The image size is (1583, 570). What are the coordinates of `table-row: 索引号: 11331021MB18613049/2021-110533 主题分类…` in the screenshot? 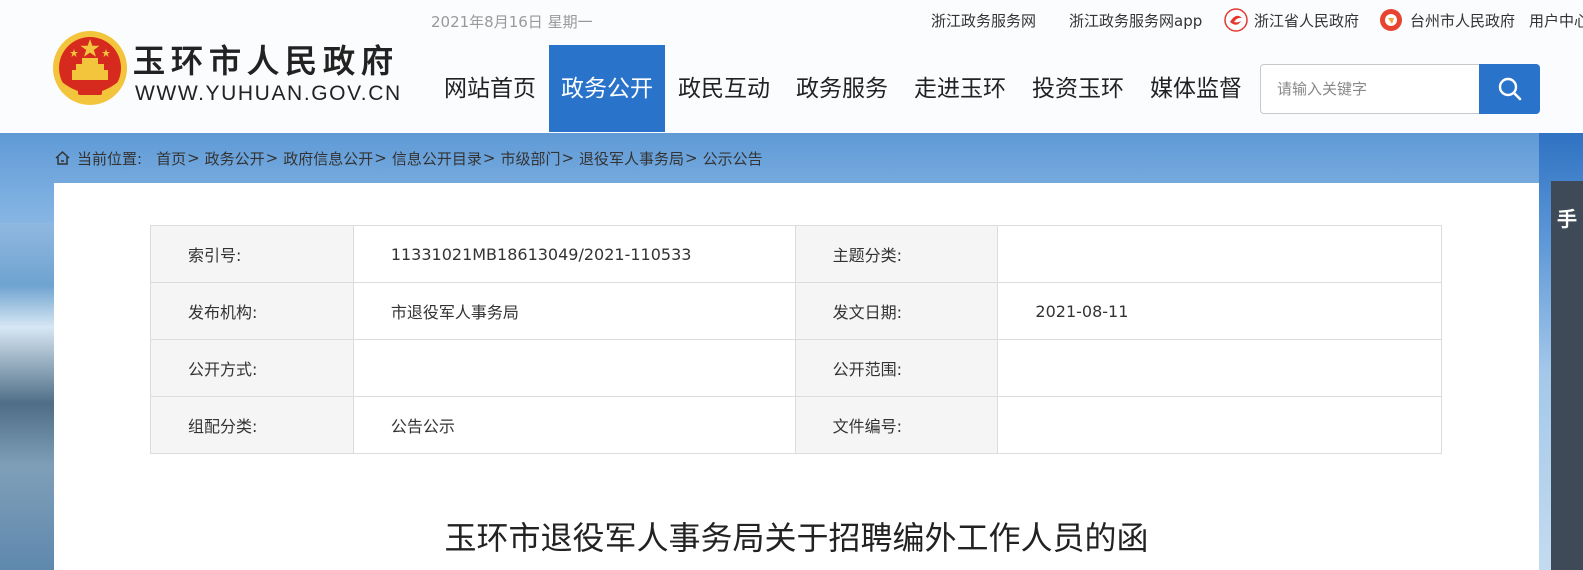 It's located at (796, 254).